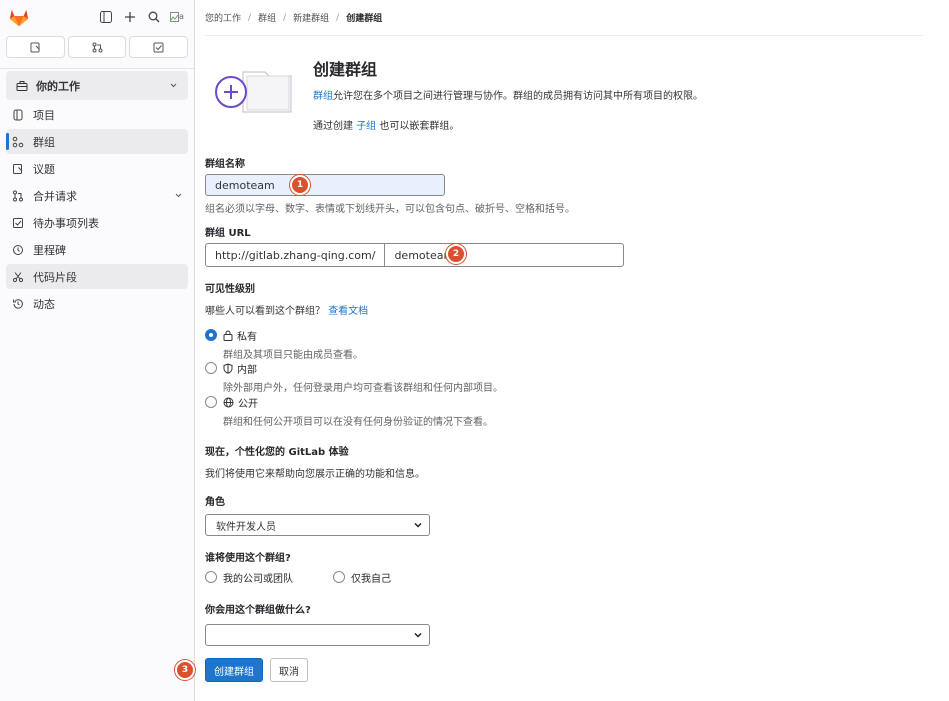 This screenshot has width=949, height=701. What do you see at coordinates (185, 670) in the screenshot?
I see `annotation-badge: 3` at bounding box center [185, 670].